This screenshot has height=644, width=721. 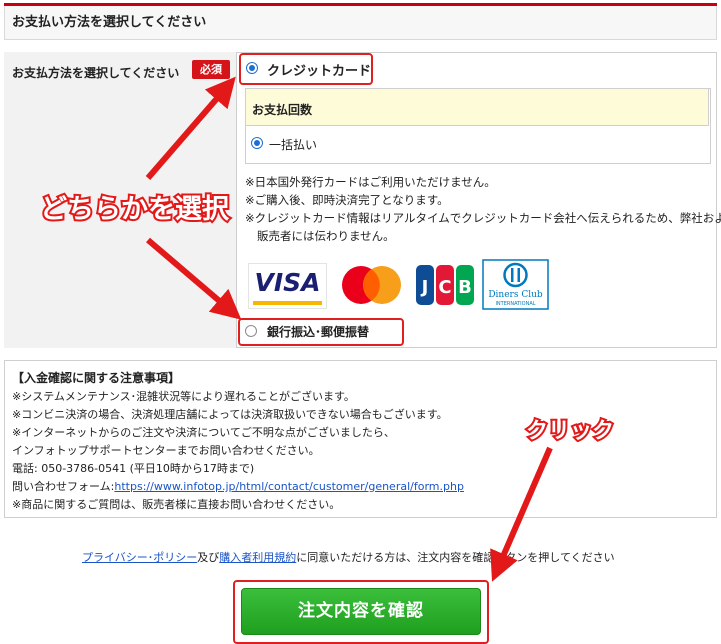 What do you see at coordinates (183, 396) in the screenshot?
I see `notice-line-1: ※システムメンテナンス･混雑状況等により遅れることがございます。` at bounding box center [183, 396].